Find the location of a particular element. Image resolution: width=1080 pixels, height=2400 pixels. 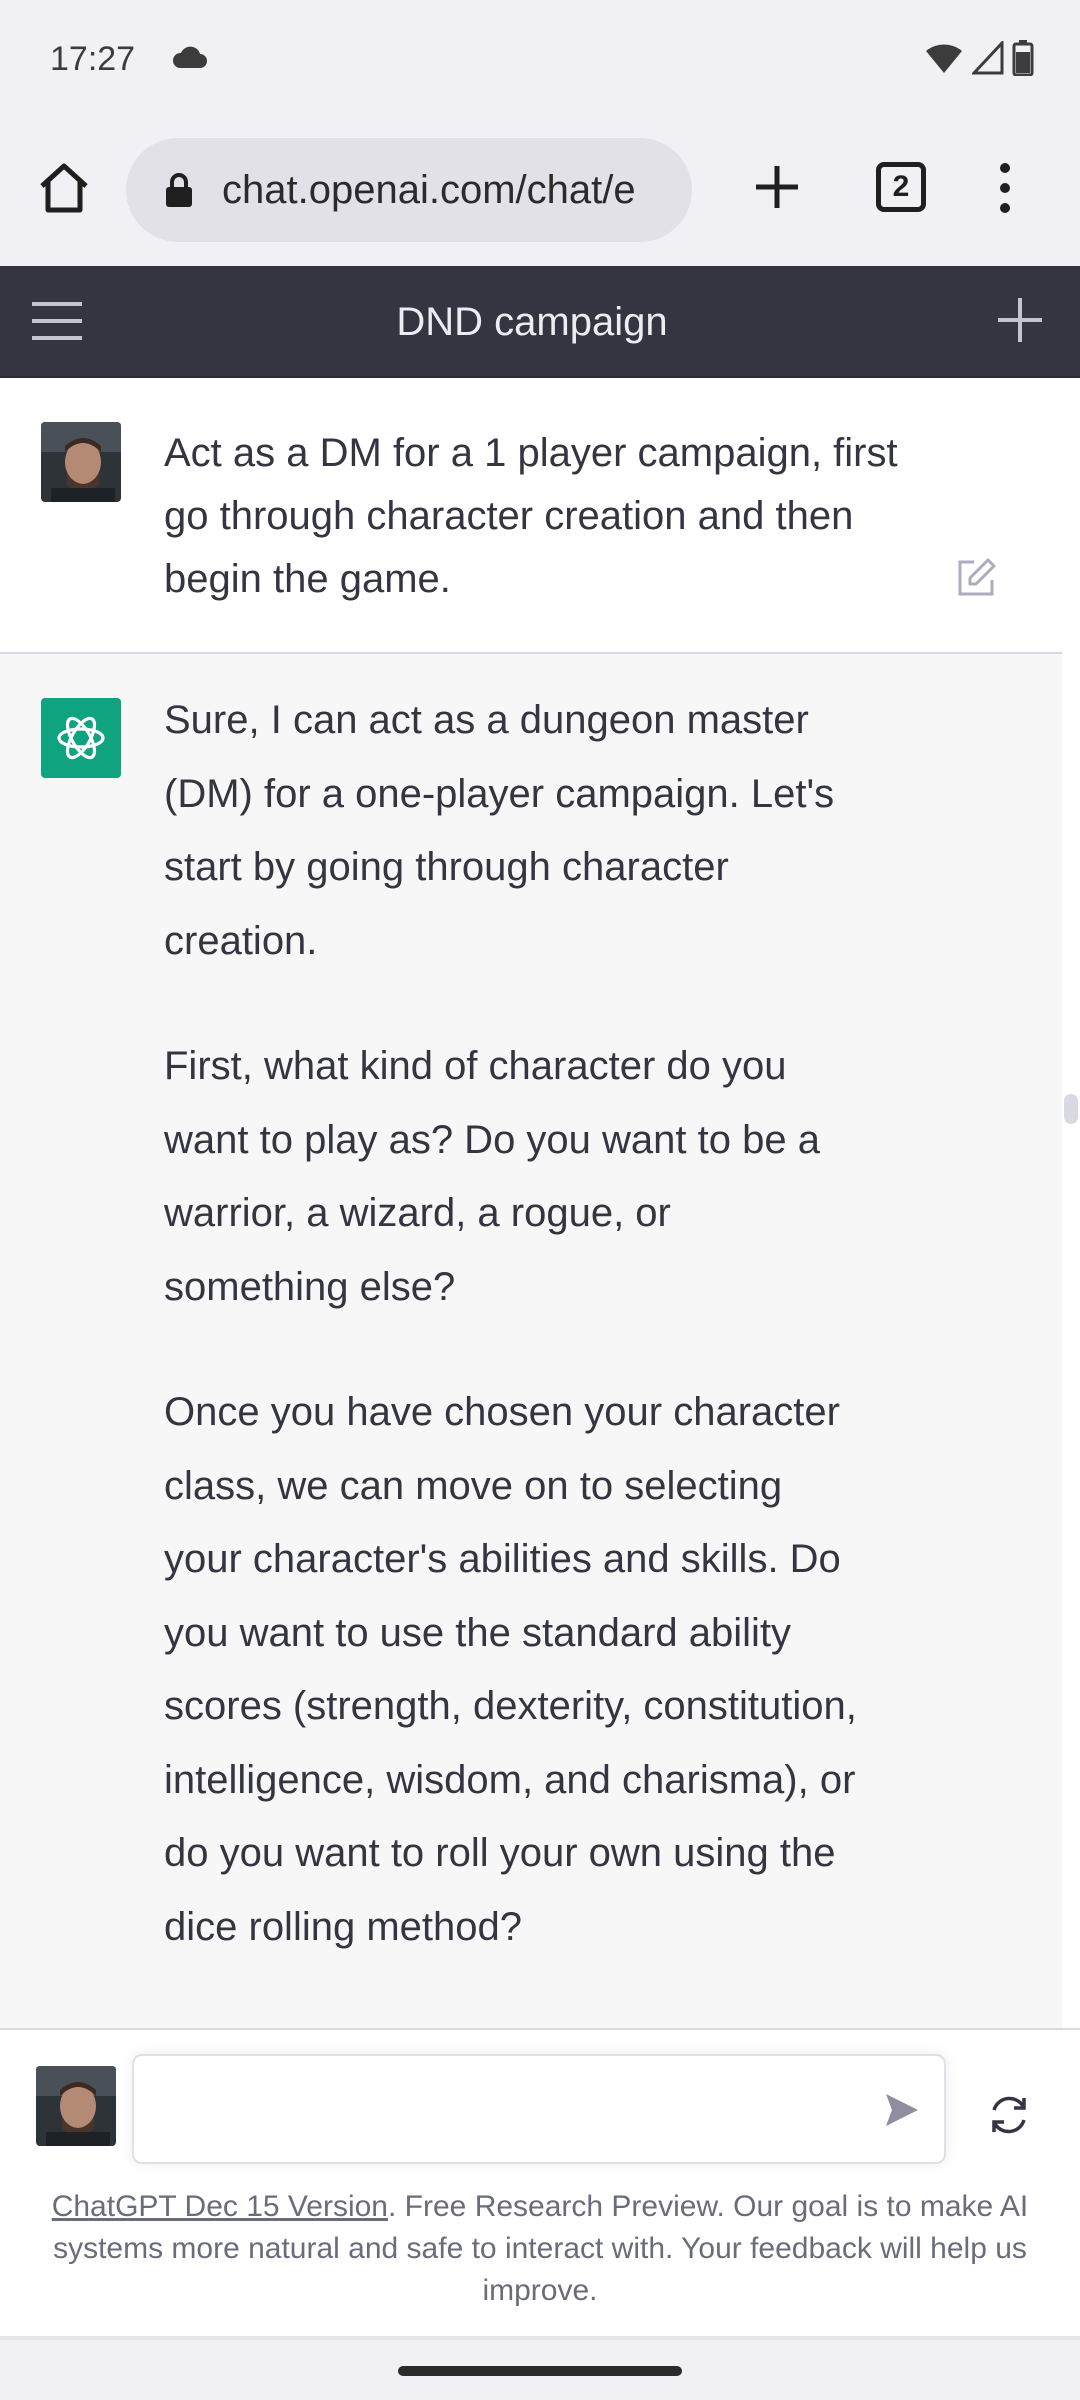

scrollbar-thumb is located at coordinates (1071, 1109).